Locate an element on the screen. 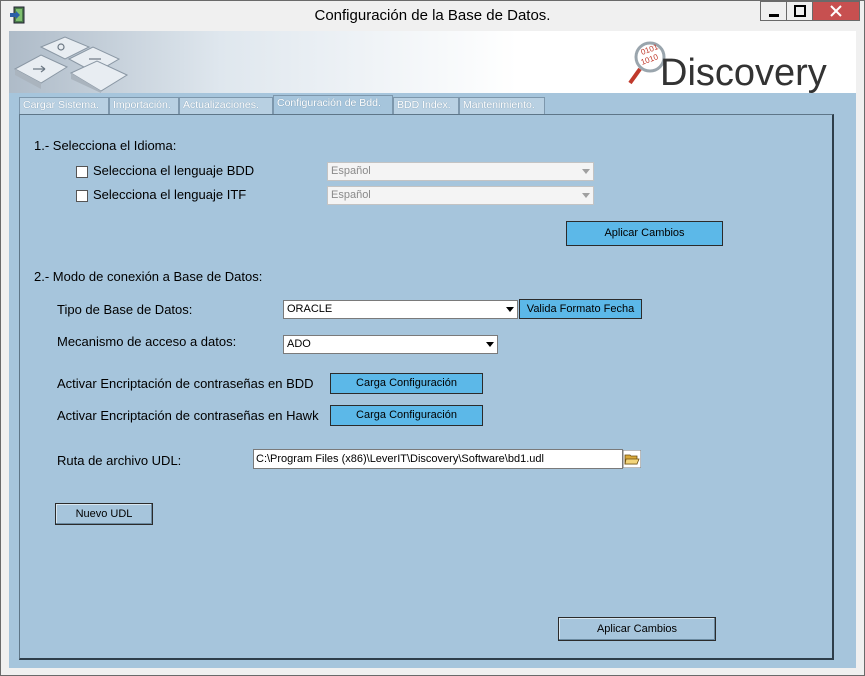 This screenshot has height=676, width=865. new-udl-button: Nuevo UDL is located at coordinates (104, 514).